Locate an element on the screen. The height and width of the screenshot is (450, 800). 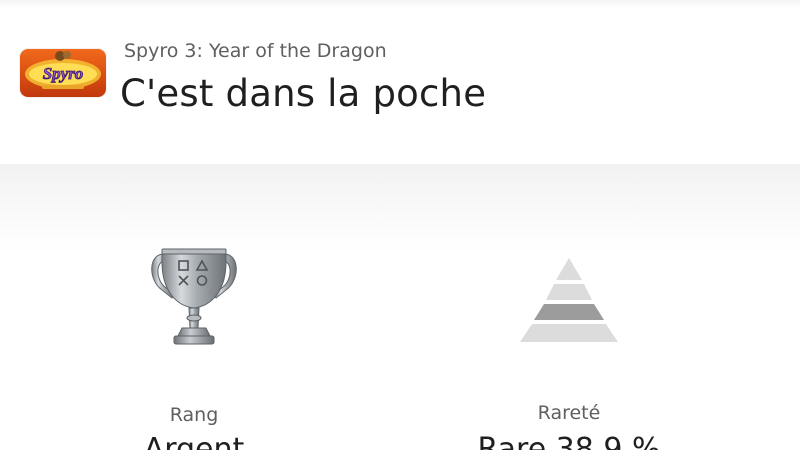
game-title: Spyro 3: Year of the Dragon is located at coordinates (255, 51).